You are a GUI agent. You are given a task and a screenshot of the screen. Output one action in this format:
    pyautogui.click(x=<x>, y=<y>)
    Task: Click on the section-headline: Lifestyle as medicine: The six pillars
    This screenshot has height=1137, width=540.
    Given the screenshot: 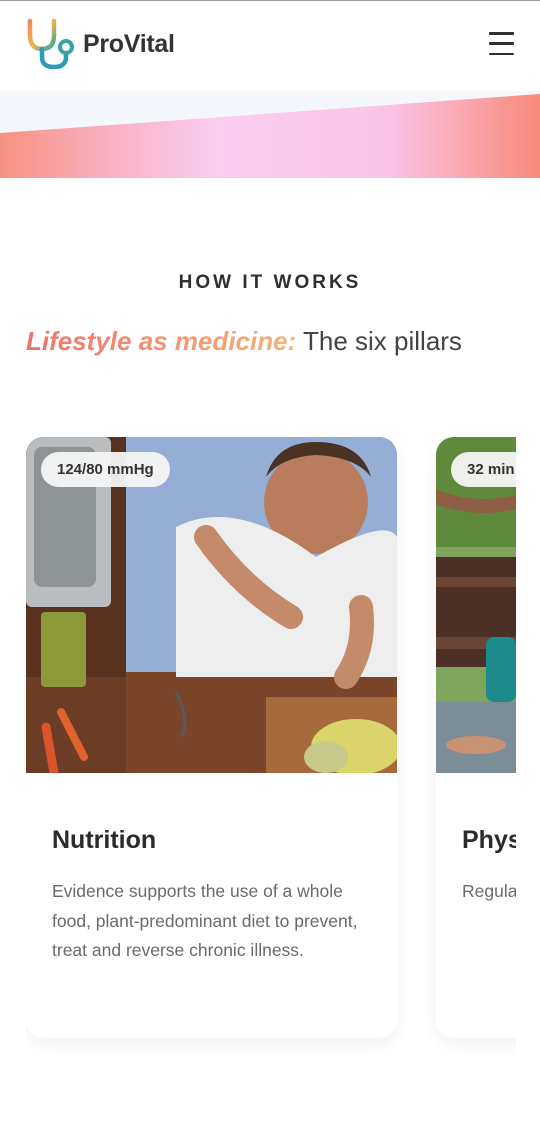 What is the action you would take?
    pyautogui.click(x=276, y=341)
    